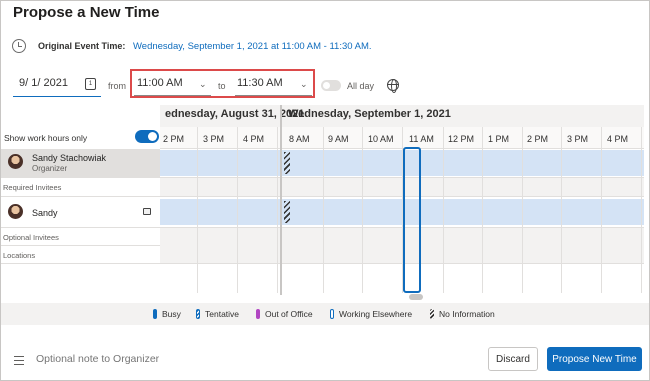 This screenshot has height=381, width=650. I want to click on day-label-previous: ednesday, August 31, 2021, so click(235, 114).